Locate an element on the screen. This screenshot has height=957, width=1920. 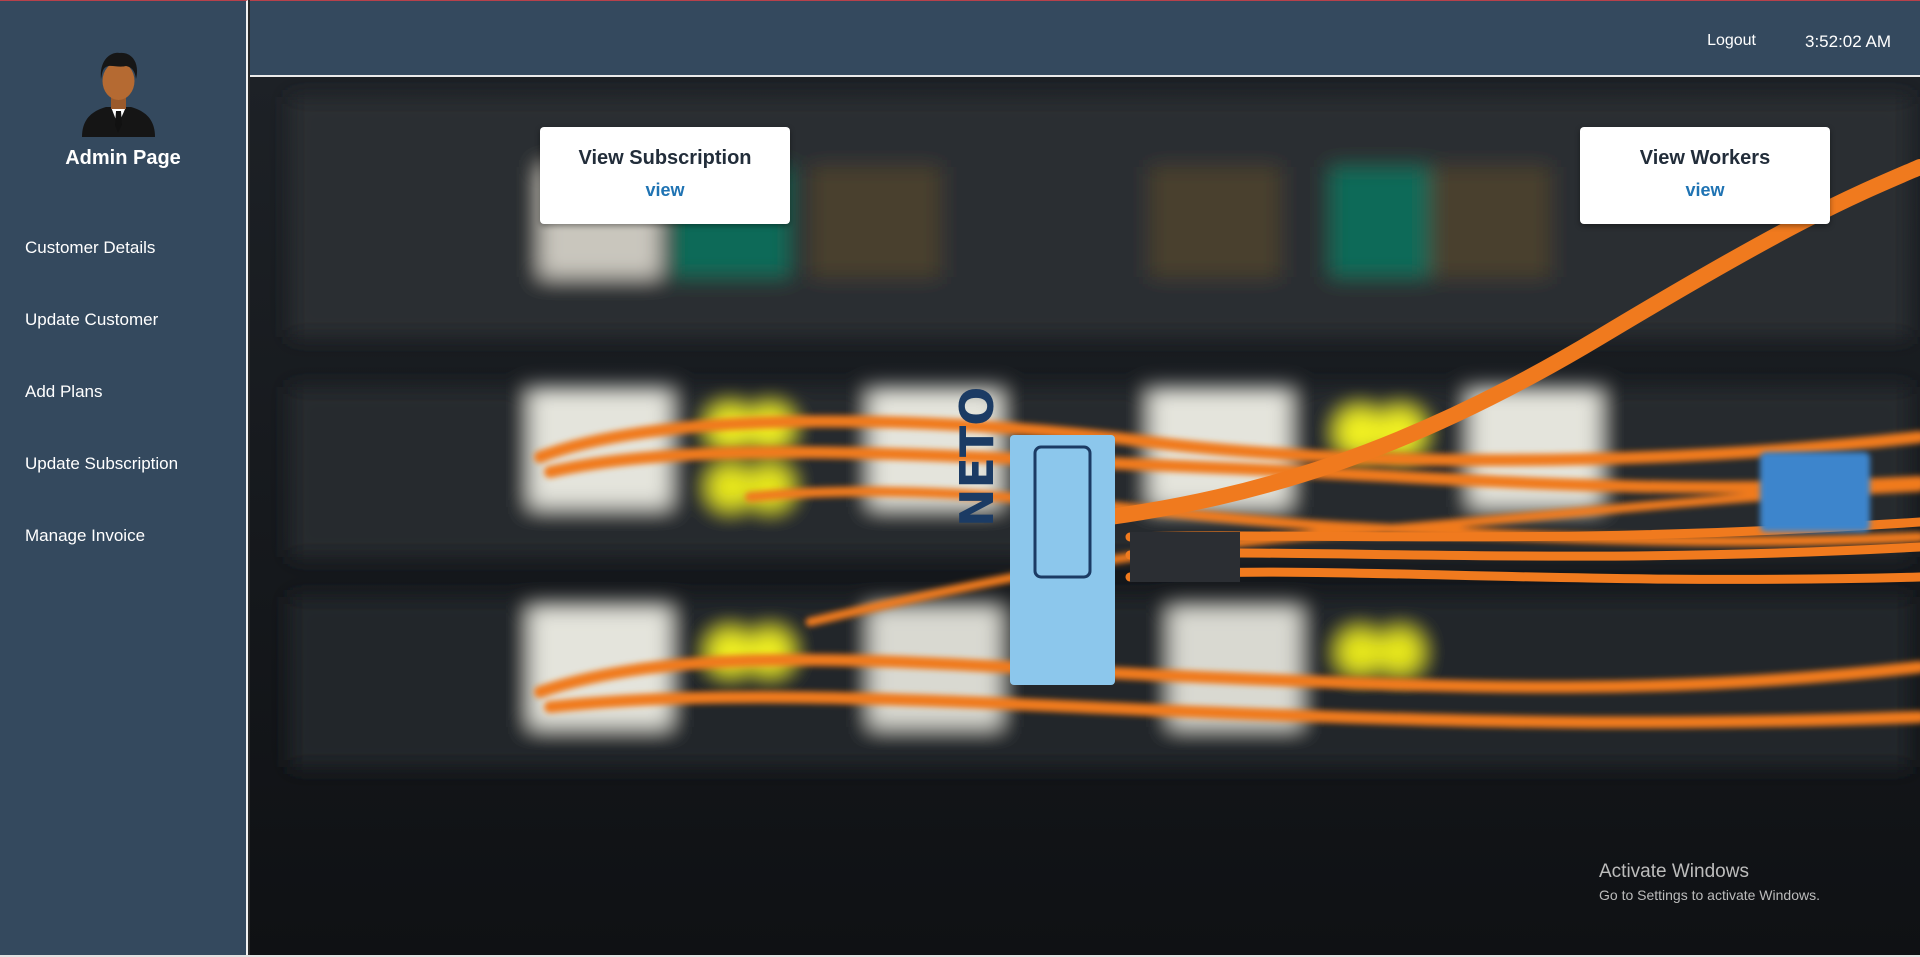
view-workers-card: View Workers view is located at coordinates (1705, 175).